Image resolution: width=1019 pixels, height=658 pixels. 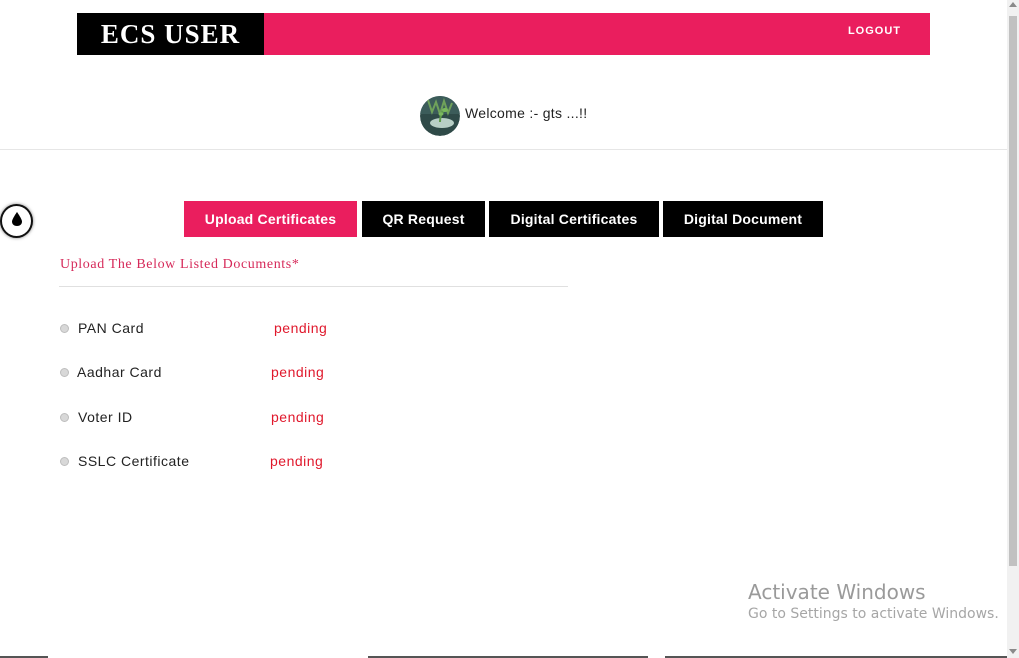 I want to click on brand-title: ECS USER, so click(x=170, y=34).